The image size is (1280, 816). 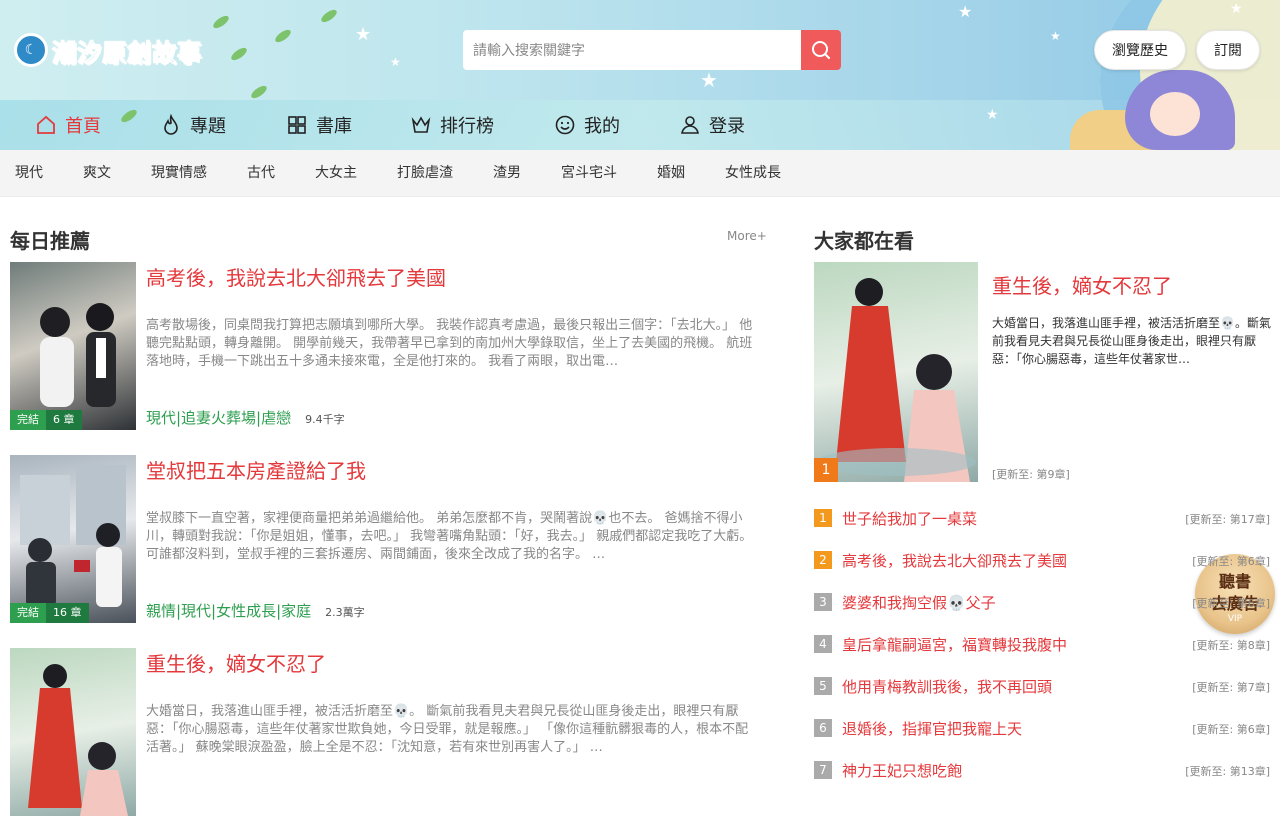 I want to click on grid-icon, so click(x=297, y=125).